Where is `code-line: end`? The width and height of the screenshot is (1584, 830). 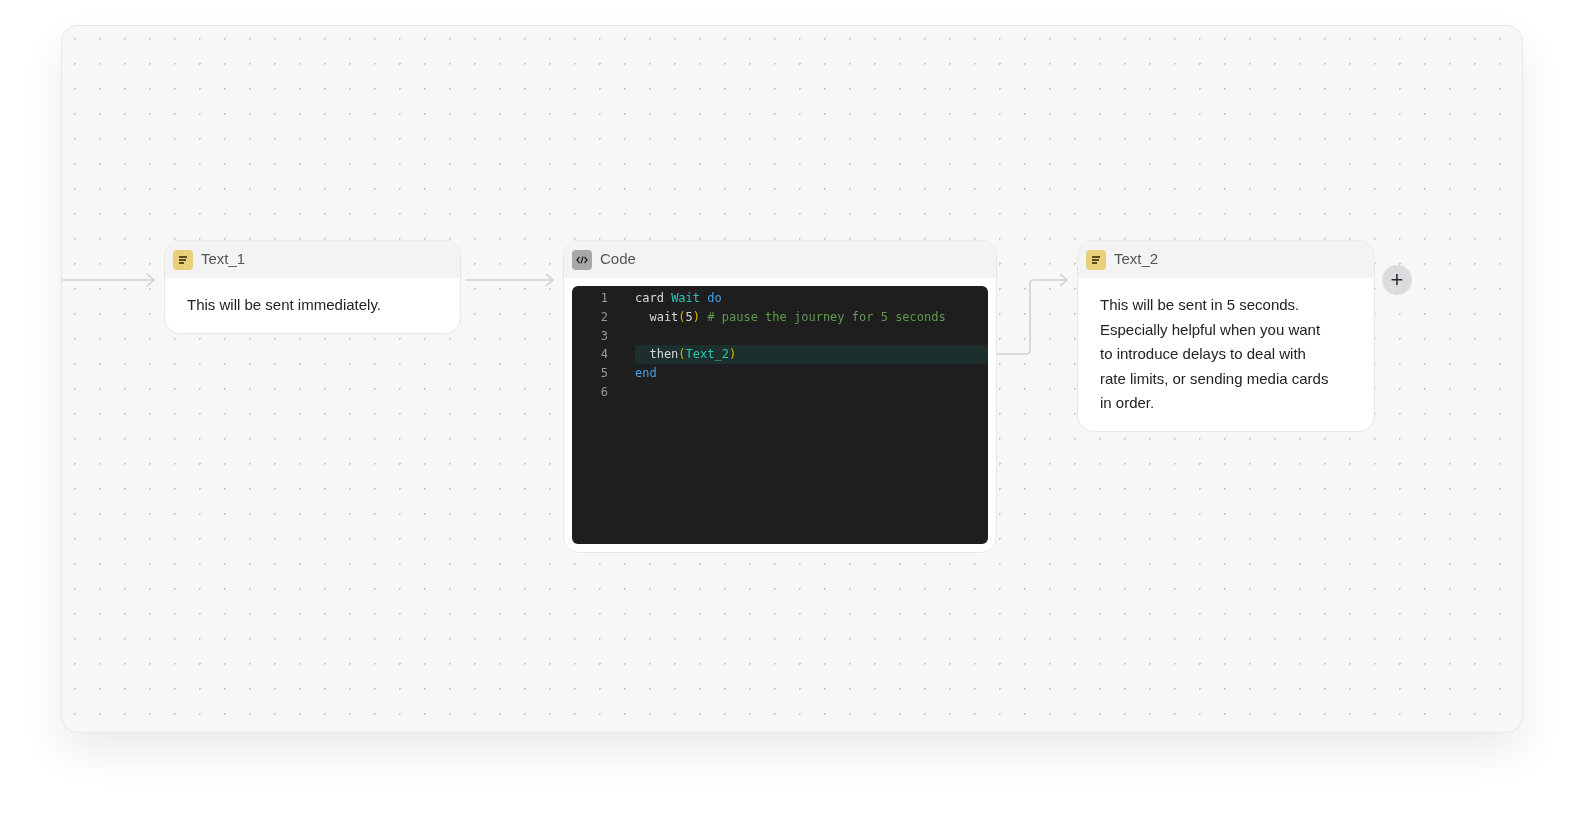 code-line: end is located at coordinates (646, 374).